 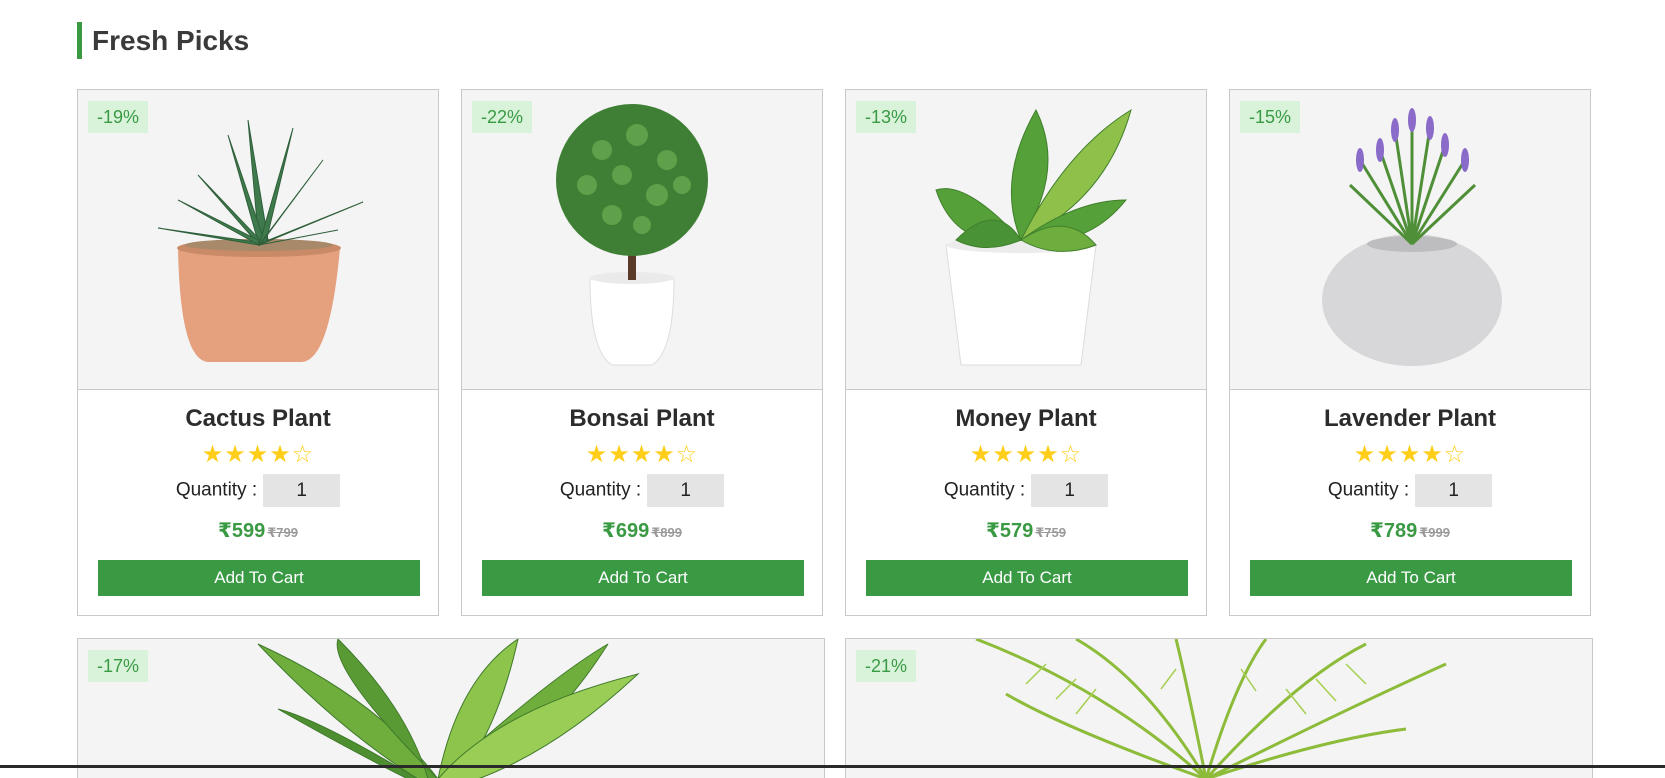 What do you see at coordinates (625, 531) in the screenshot?
I see `current-price: ₹699` at bounding box center [625, 531].